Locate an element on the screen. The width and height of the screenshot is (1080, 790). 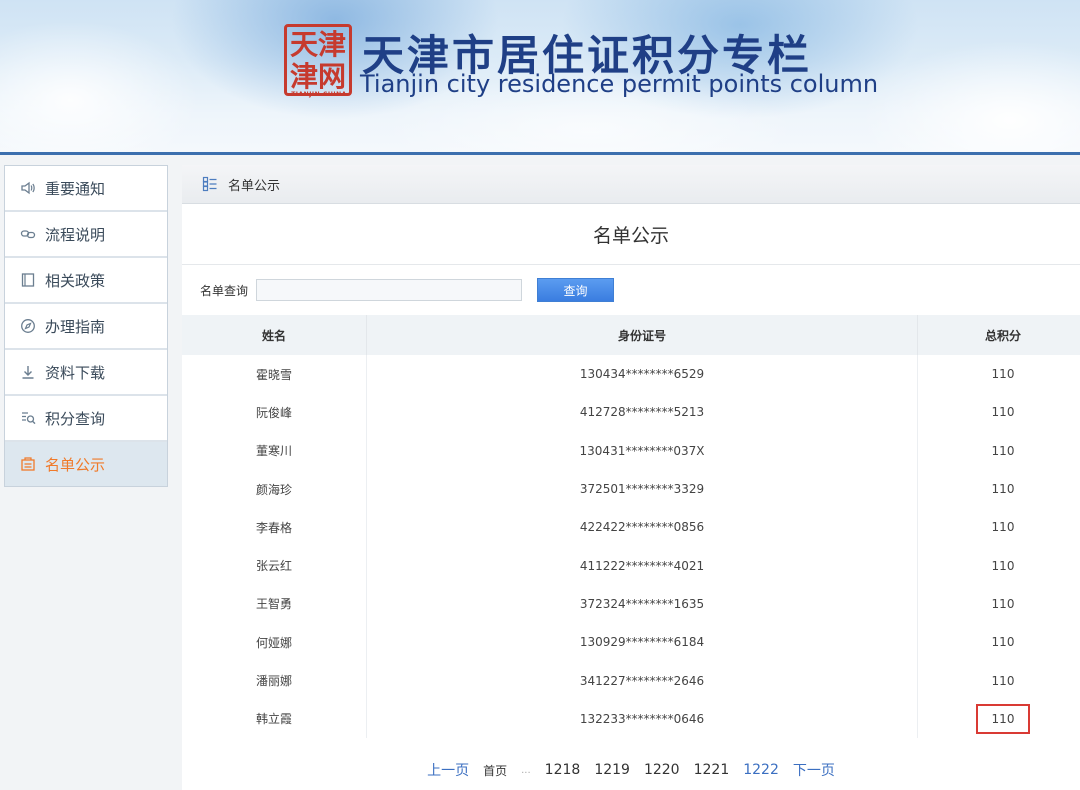
search-label: 名单查询 is located at coordinates (224, 290).